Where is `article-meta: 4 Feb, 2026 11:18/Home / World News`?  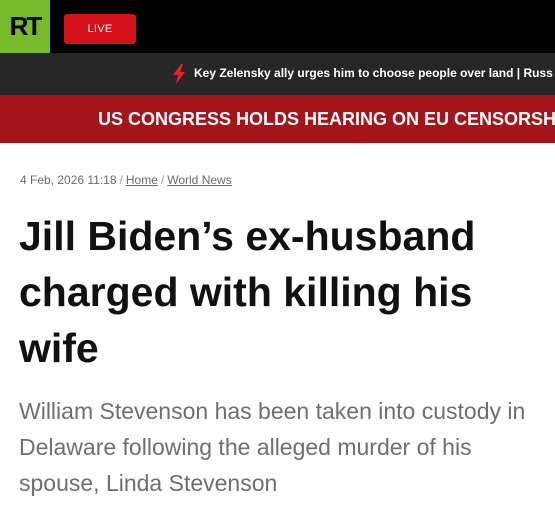
article-meta: 4 Feb, 2026 11:18/Home / World News is located at coordinates (126, 180).